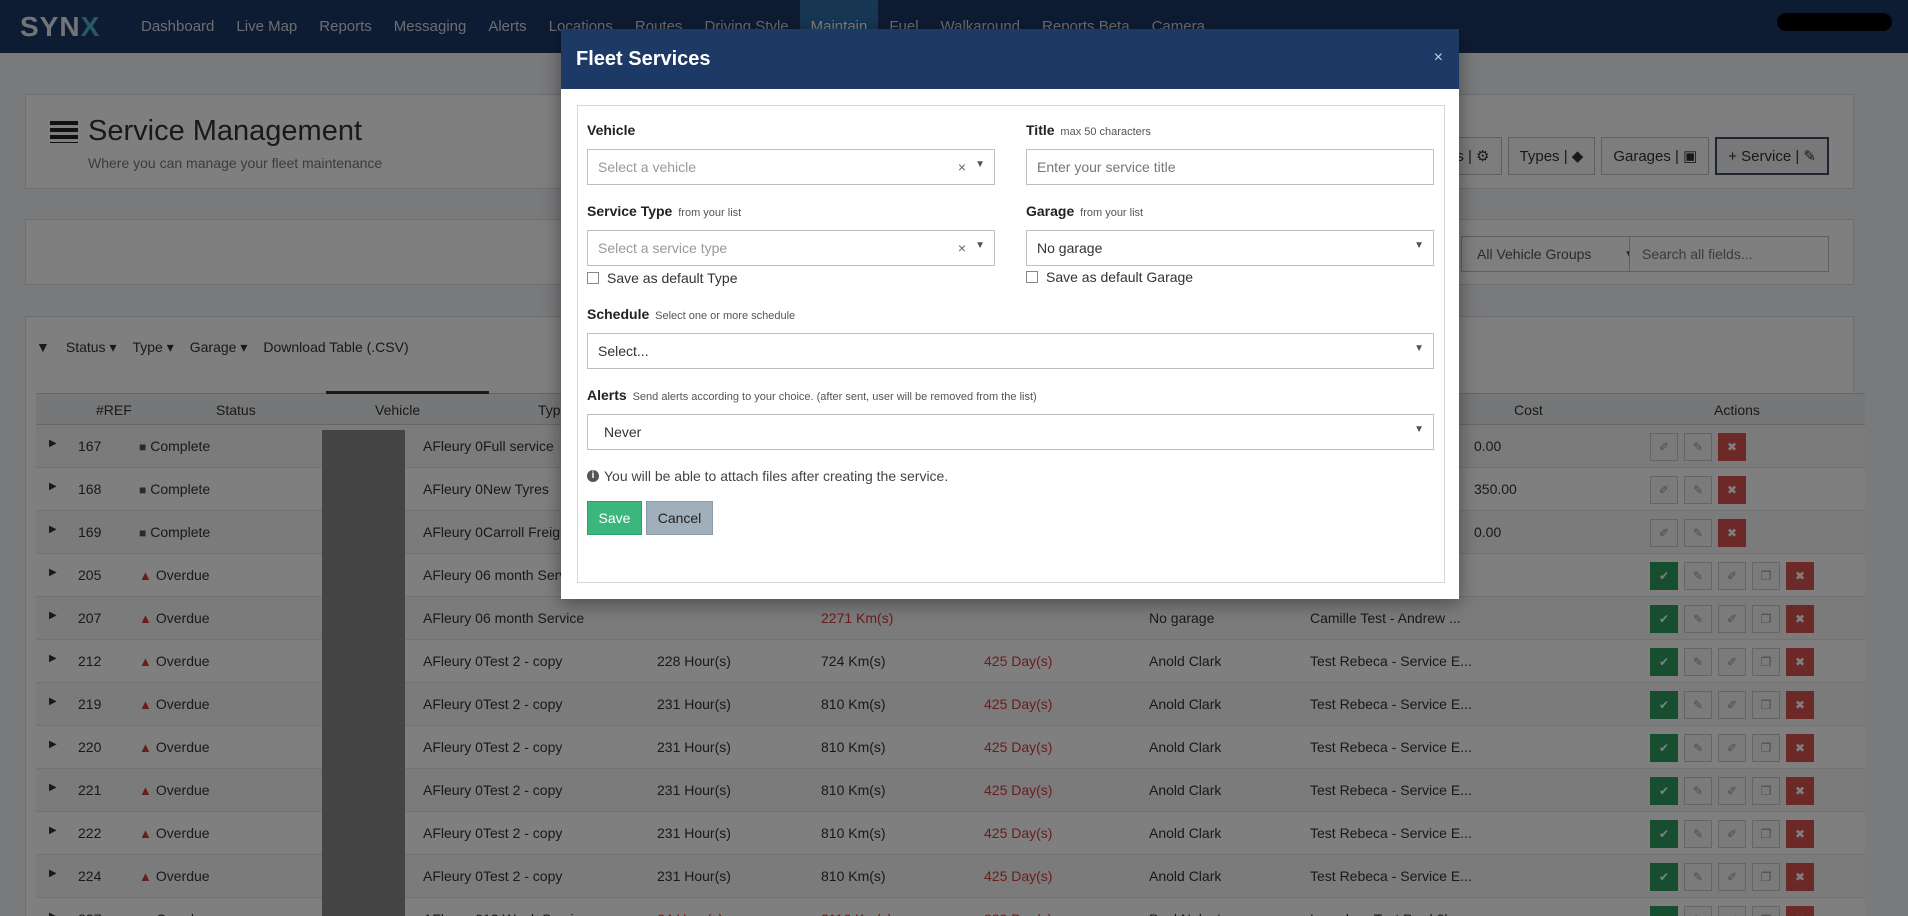 The height and width of the screenshot is (916, 1908). Describe the element at coordinates (1010, 59) in the screenshot. I see `modal-header: Fleet Services ×` at that location.